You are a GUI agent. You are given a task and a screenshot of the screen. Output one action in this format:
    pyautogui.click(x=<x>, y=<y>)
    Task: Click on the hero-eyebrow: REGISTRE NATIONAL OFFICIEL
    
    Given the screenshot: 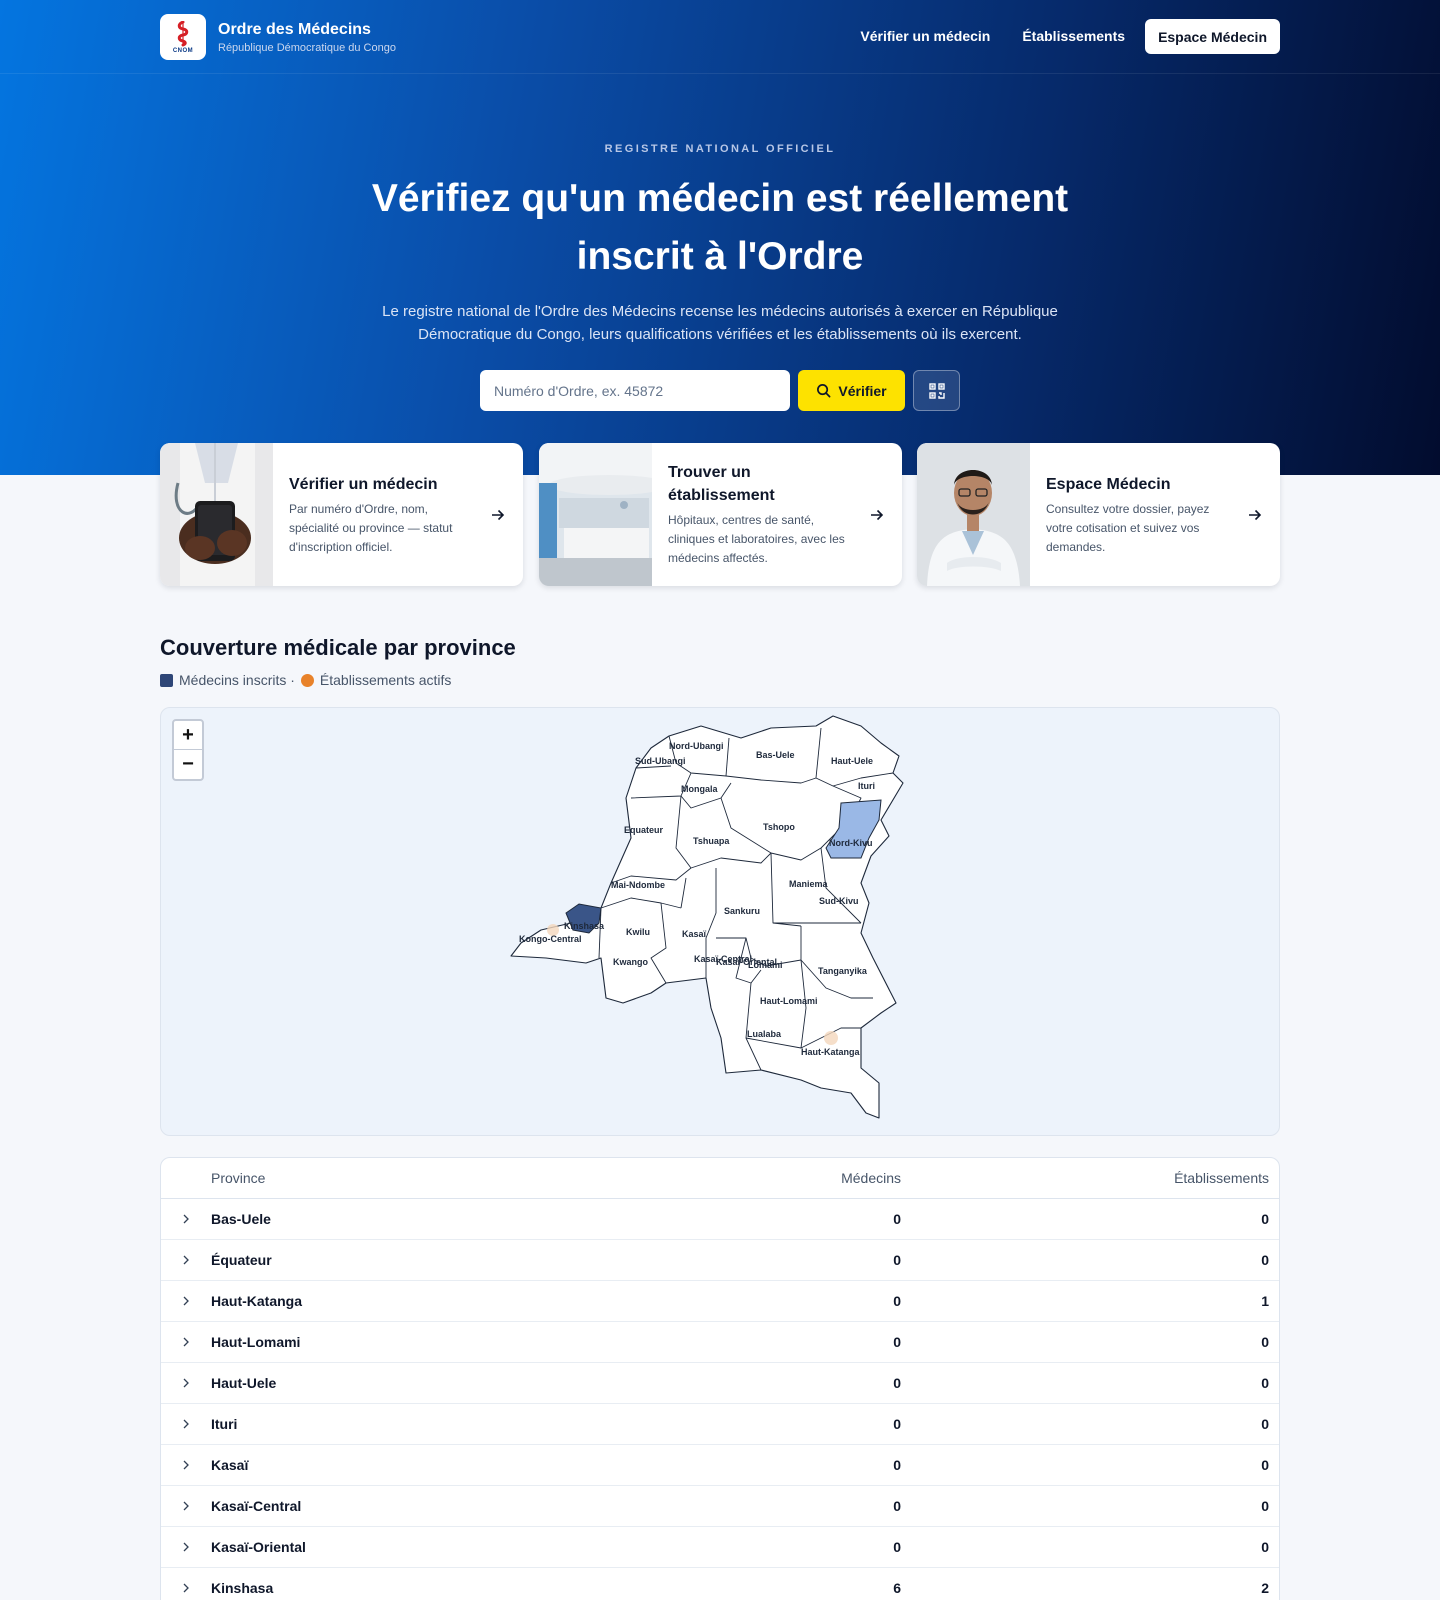 What is the action you would take?
    pyautogui.click(x=720, y=149)
    